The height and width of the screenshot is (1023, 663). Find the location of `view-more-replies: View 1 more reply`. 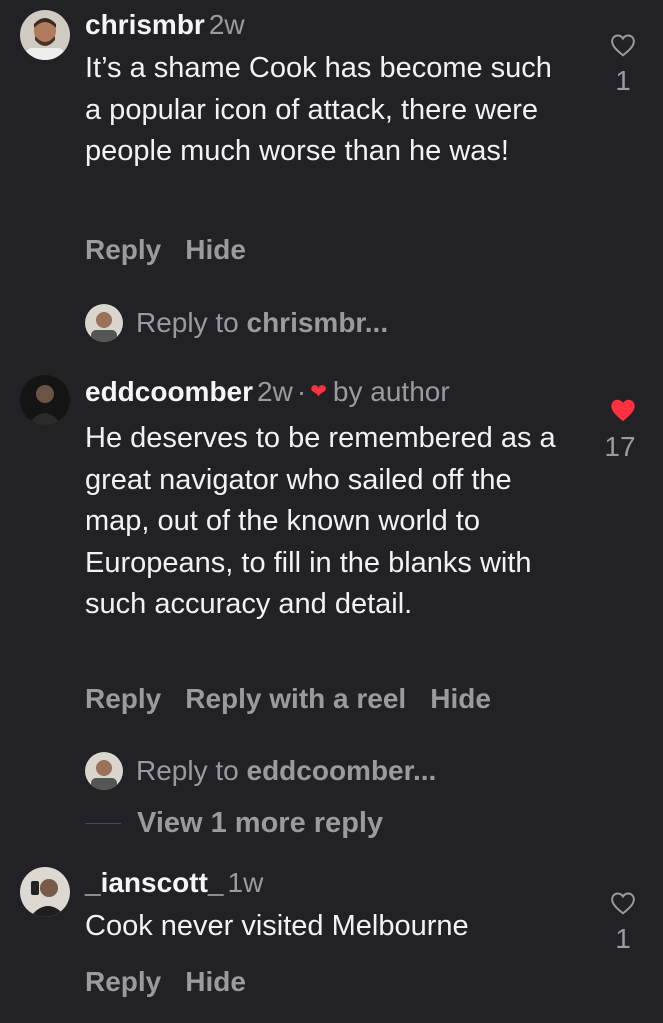

view-more-replies: View 1 more reply is located at coordinates (234, 823).